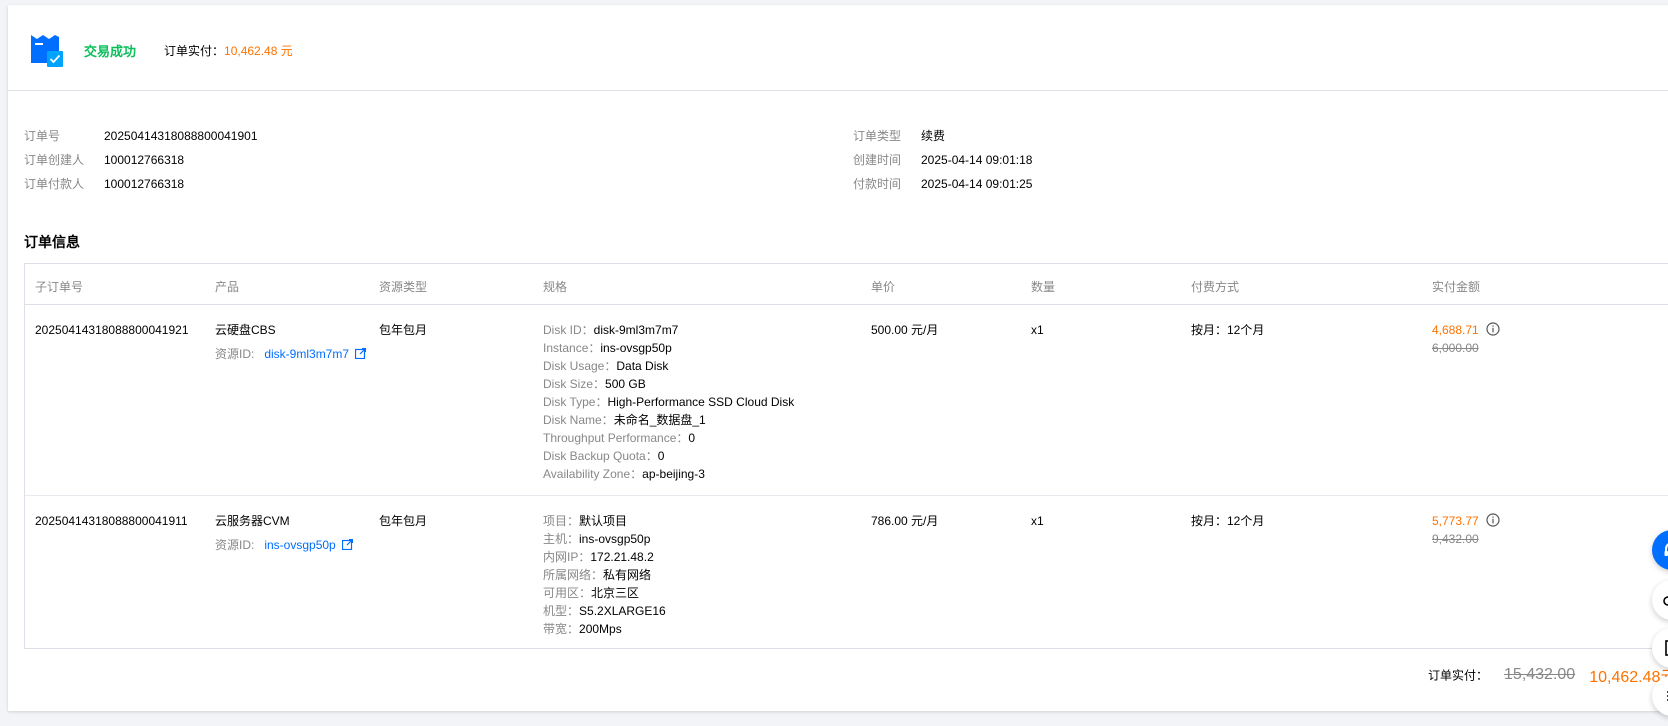  What do you see at coordinates (572, 348) in the screenshot?
I see `spec-key: Instance：` at bounding box center [572, 348].